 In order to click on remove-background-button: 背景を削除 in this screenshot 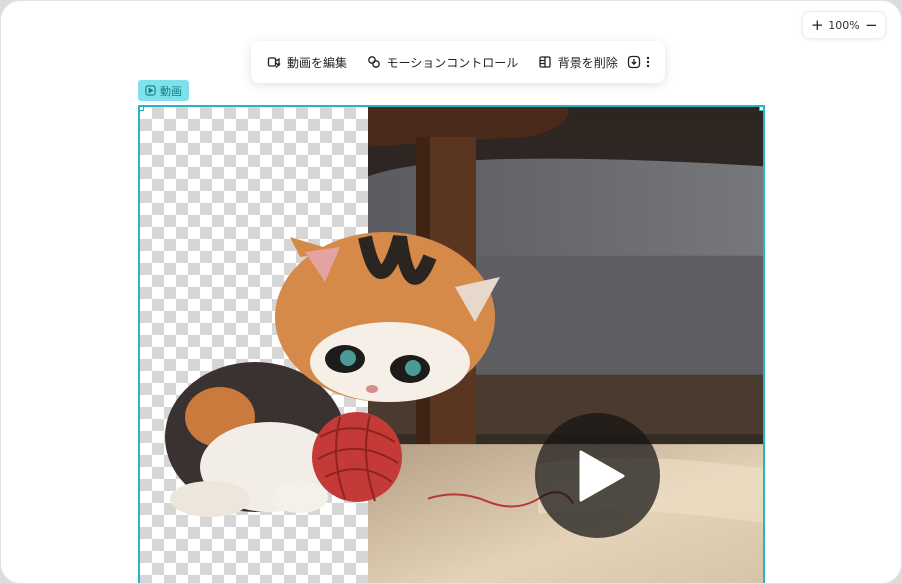, I will do `click(578, 62)`.